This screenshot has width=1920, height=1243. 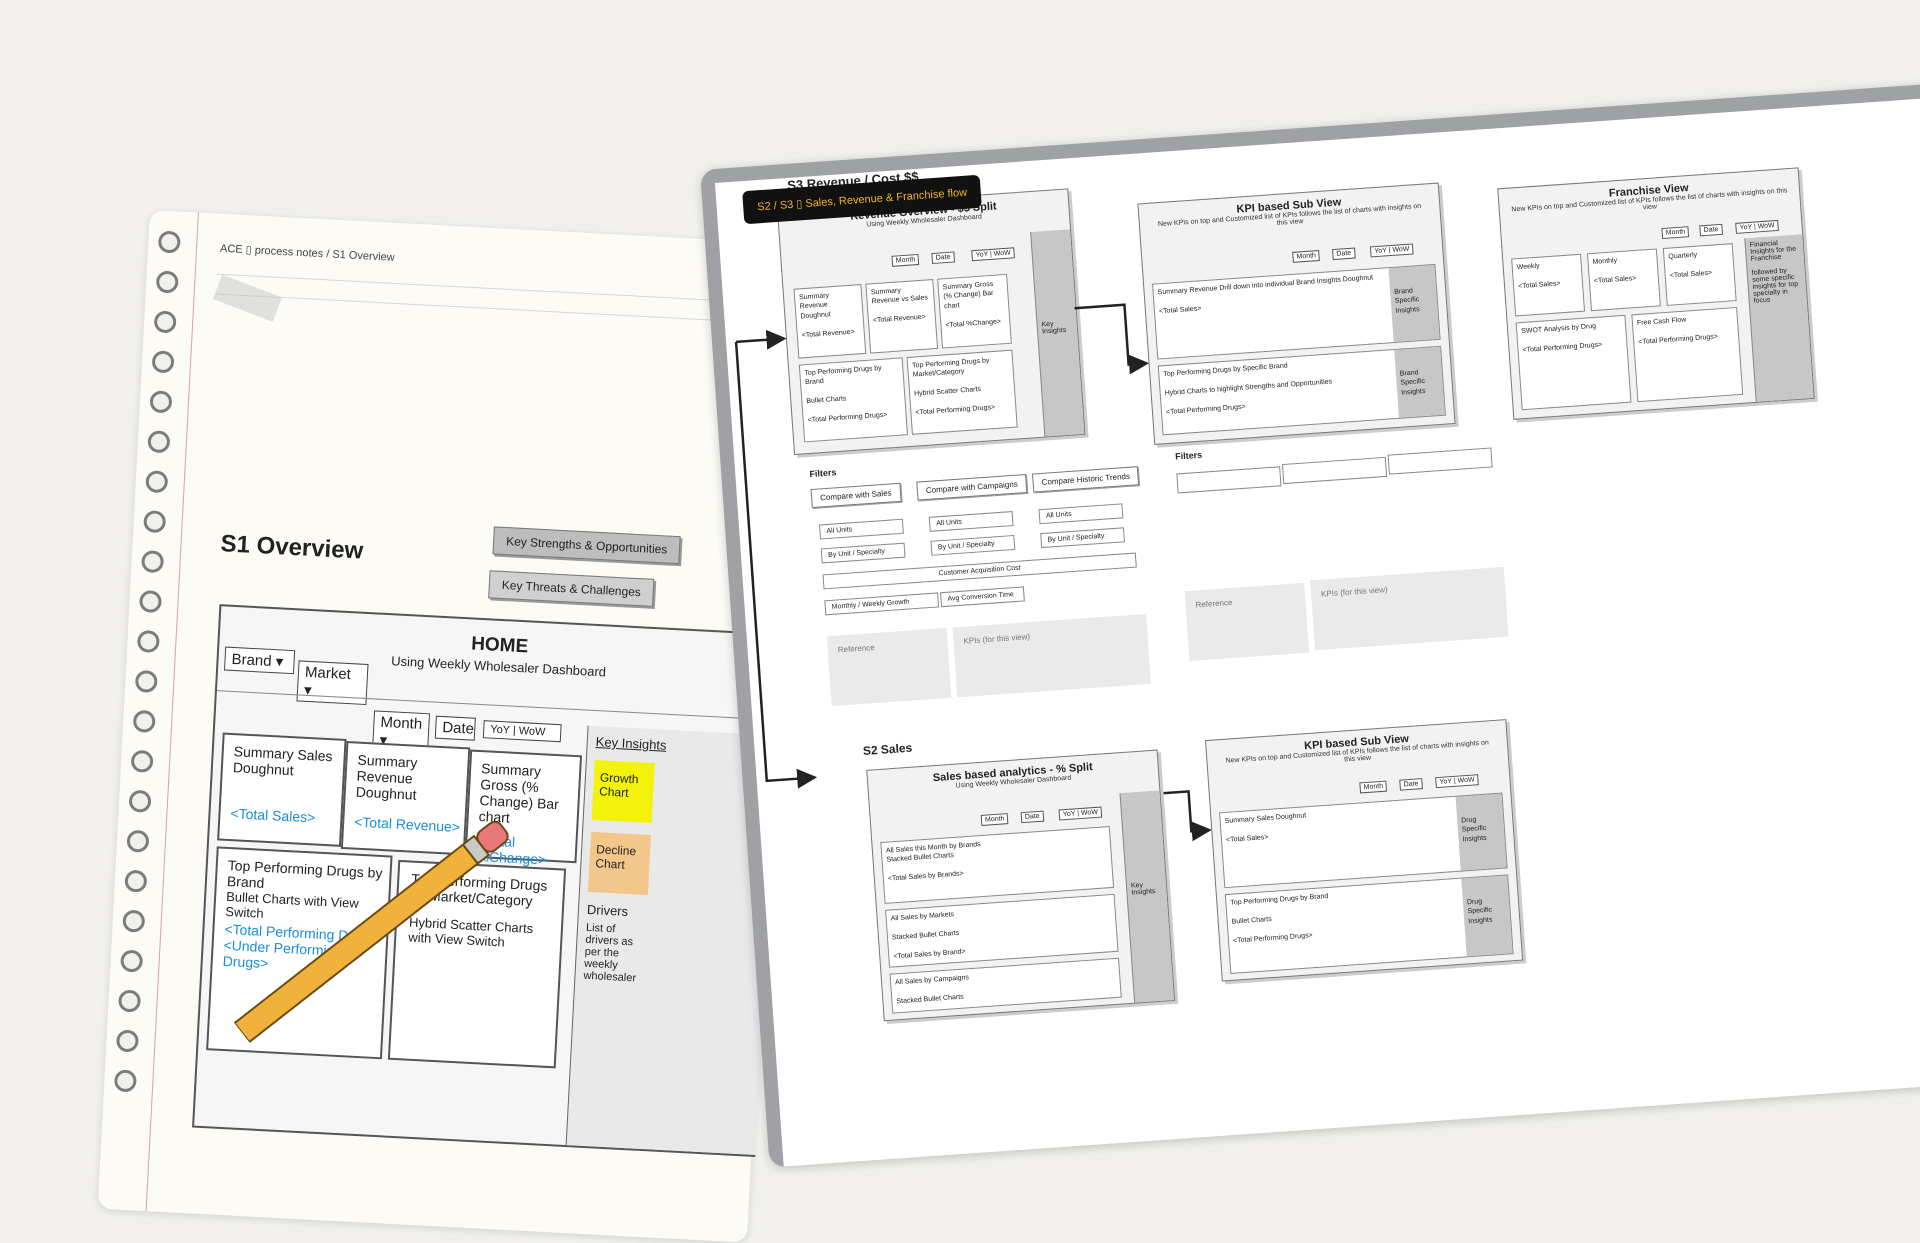 I want to click on brand-select: Brand ▾, so click(x=260, y=660).